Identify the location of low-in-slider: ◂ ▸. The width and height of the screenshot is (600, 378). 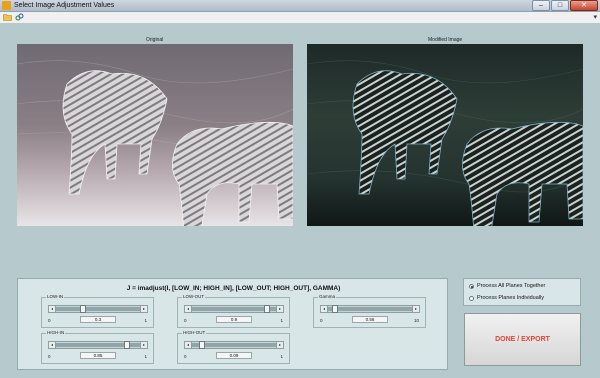
(98, 309).